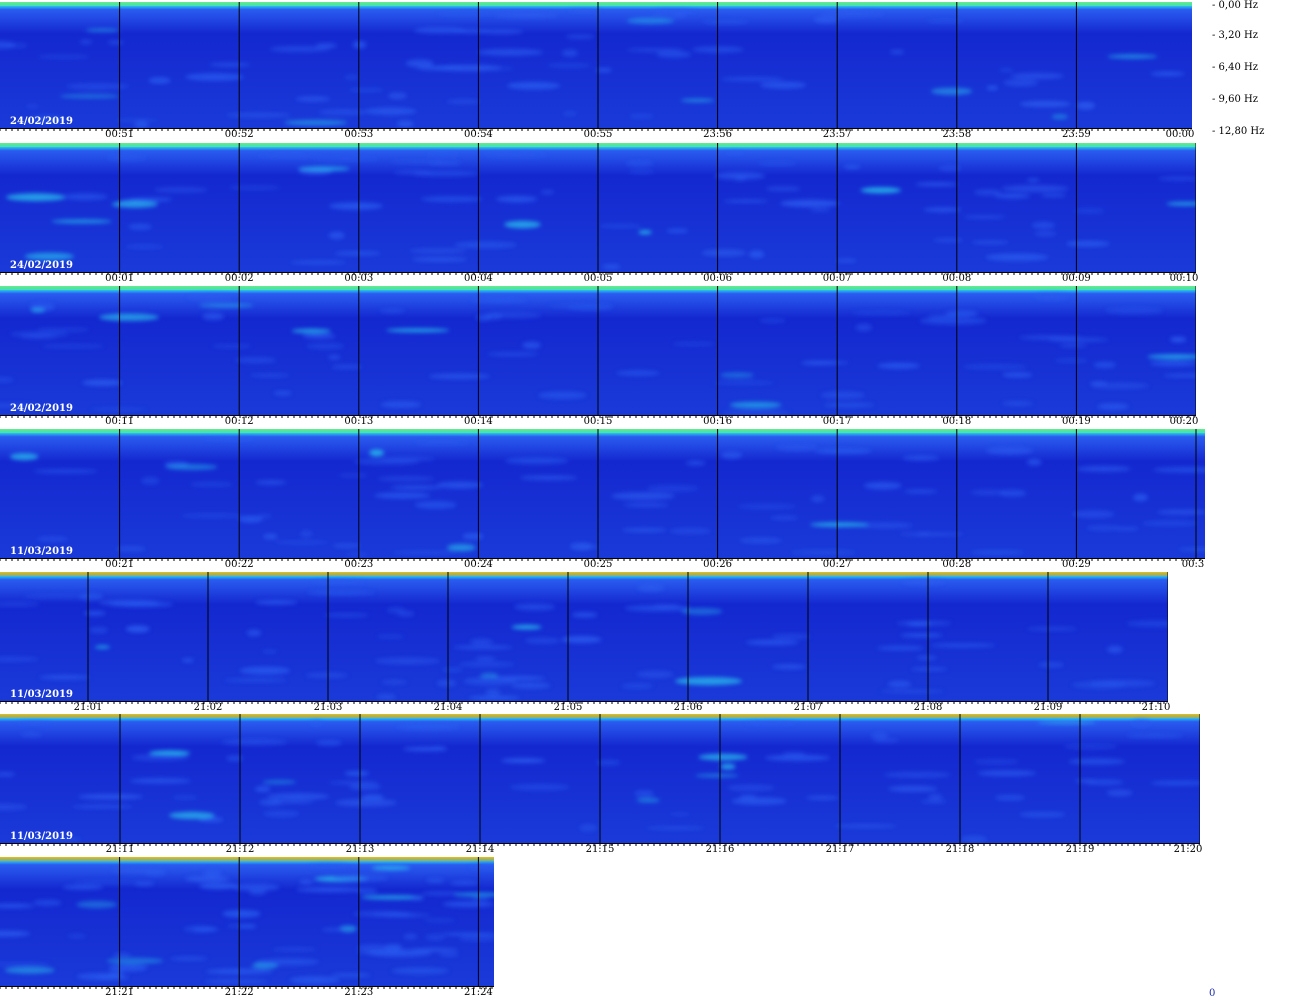  What do you see at coordinates (41, 408) in the screenshot?
I see `row-date-label: 24/02/2019` at bounding box center [41, 408].